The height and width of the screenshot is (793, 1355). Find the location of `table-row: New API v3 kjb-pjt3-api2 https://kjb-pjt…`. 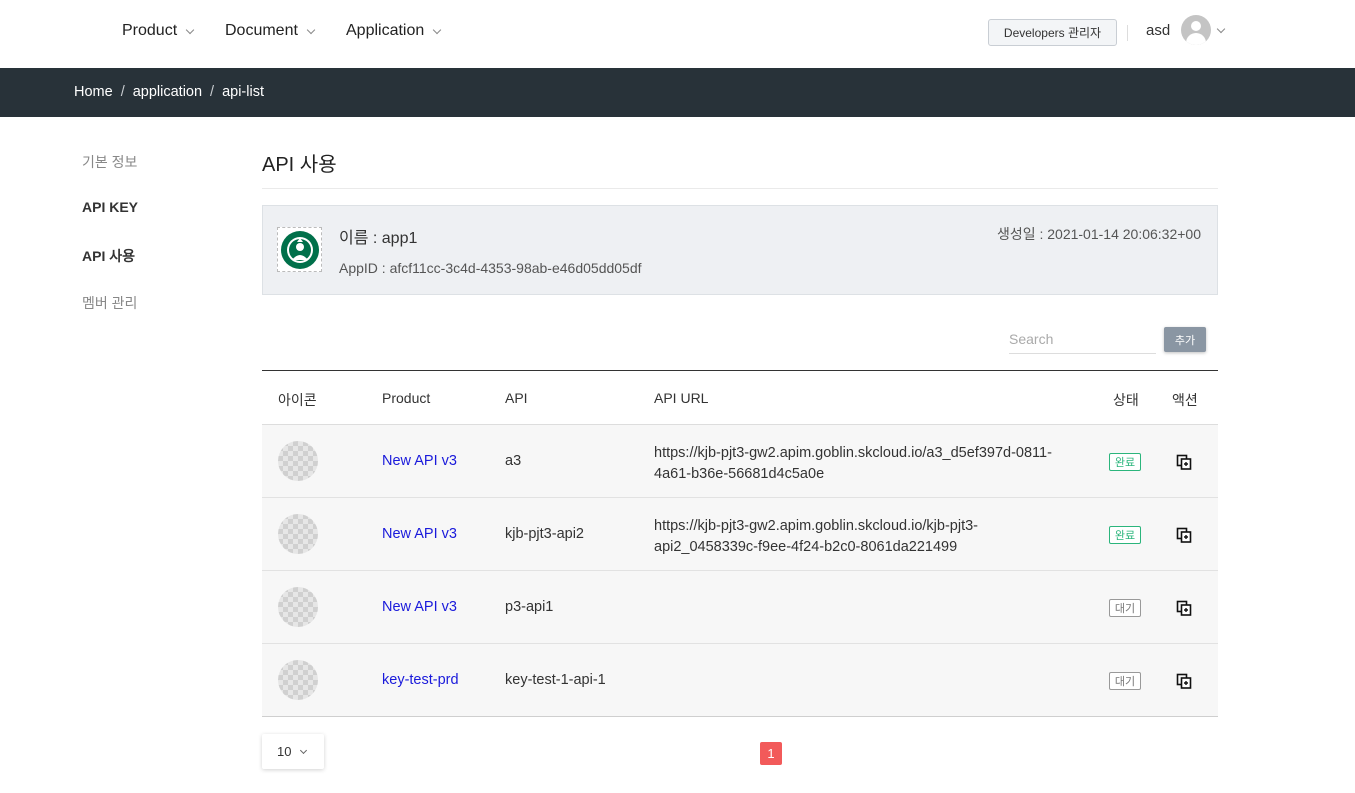

table-row: New API v3 kjb-pjt3-api2 https://kjb-pjt… is located at coordinates (740, 534).